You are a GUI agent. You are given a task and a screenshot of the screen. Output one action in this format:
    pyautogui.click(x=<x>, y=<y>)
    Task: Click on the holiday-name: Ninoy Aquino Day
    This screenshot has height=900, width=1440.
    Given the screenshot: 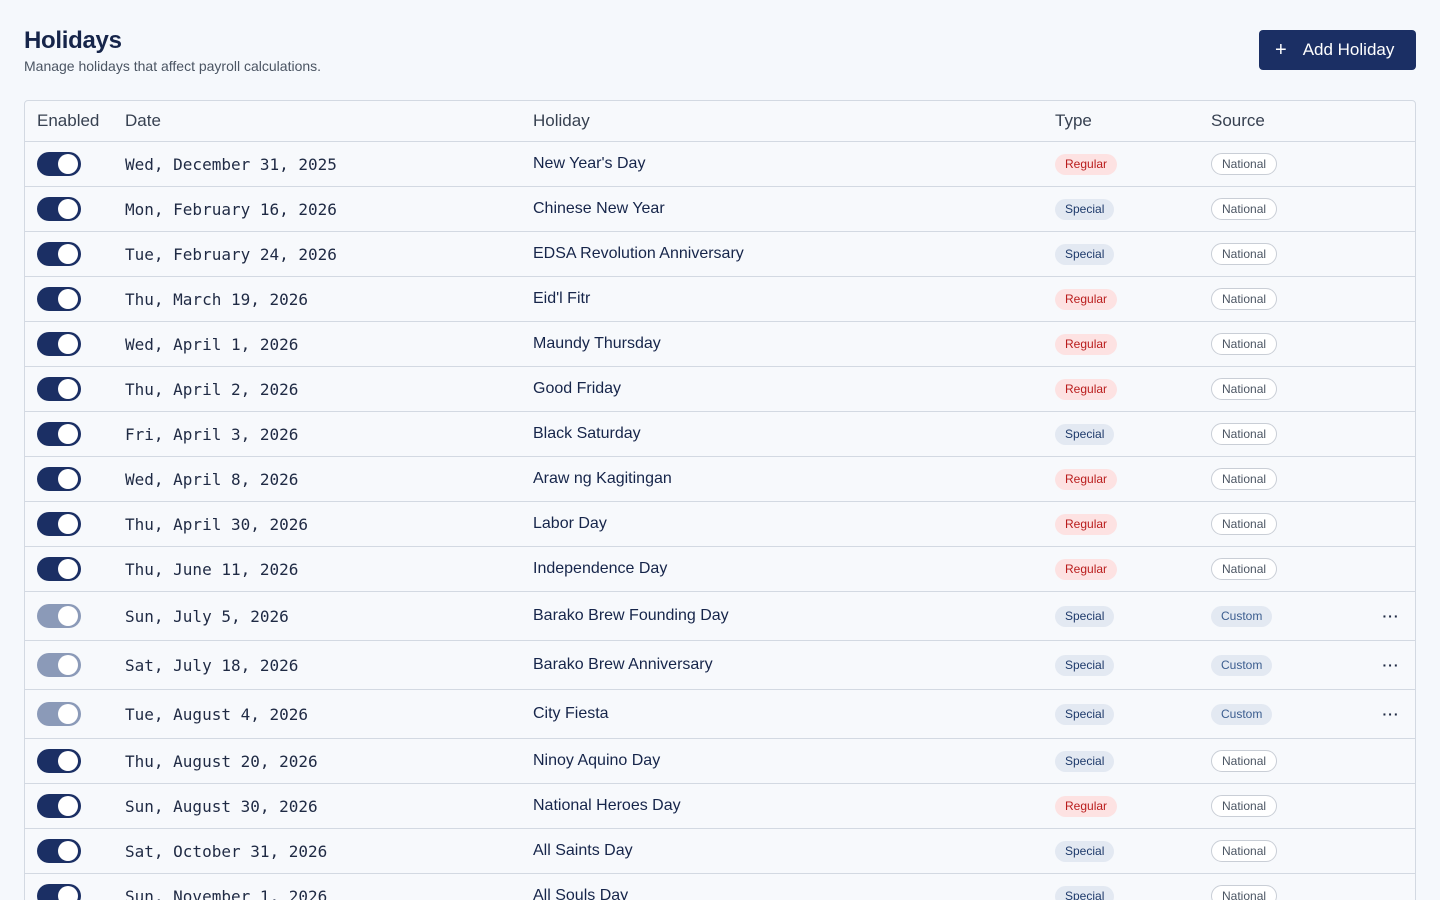 What is the action you would take?
    pyautogui.click(x=597, y=760)
    